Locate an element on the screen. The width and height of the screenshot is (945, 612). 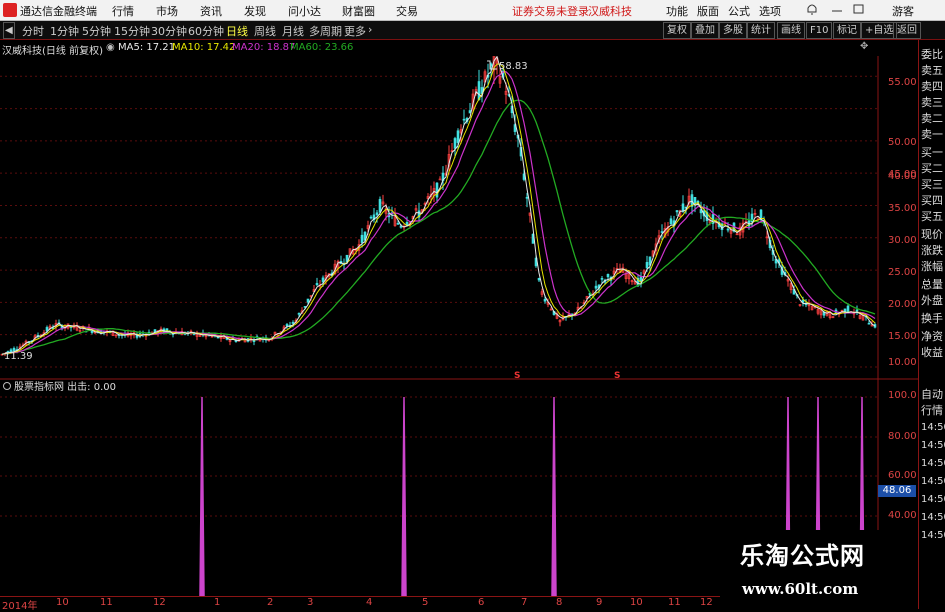
current-stock-name: 汉威科技 is located at coordinates (610, 11).